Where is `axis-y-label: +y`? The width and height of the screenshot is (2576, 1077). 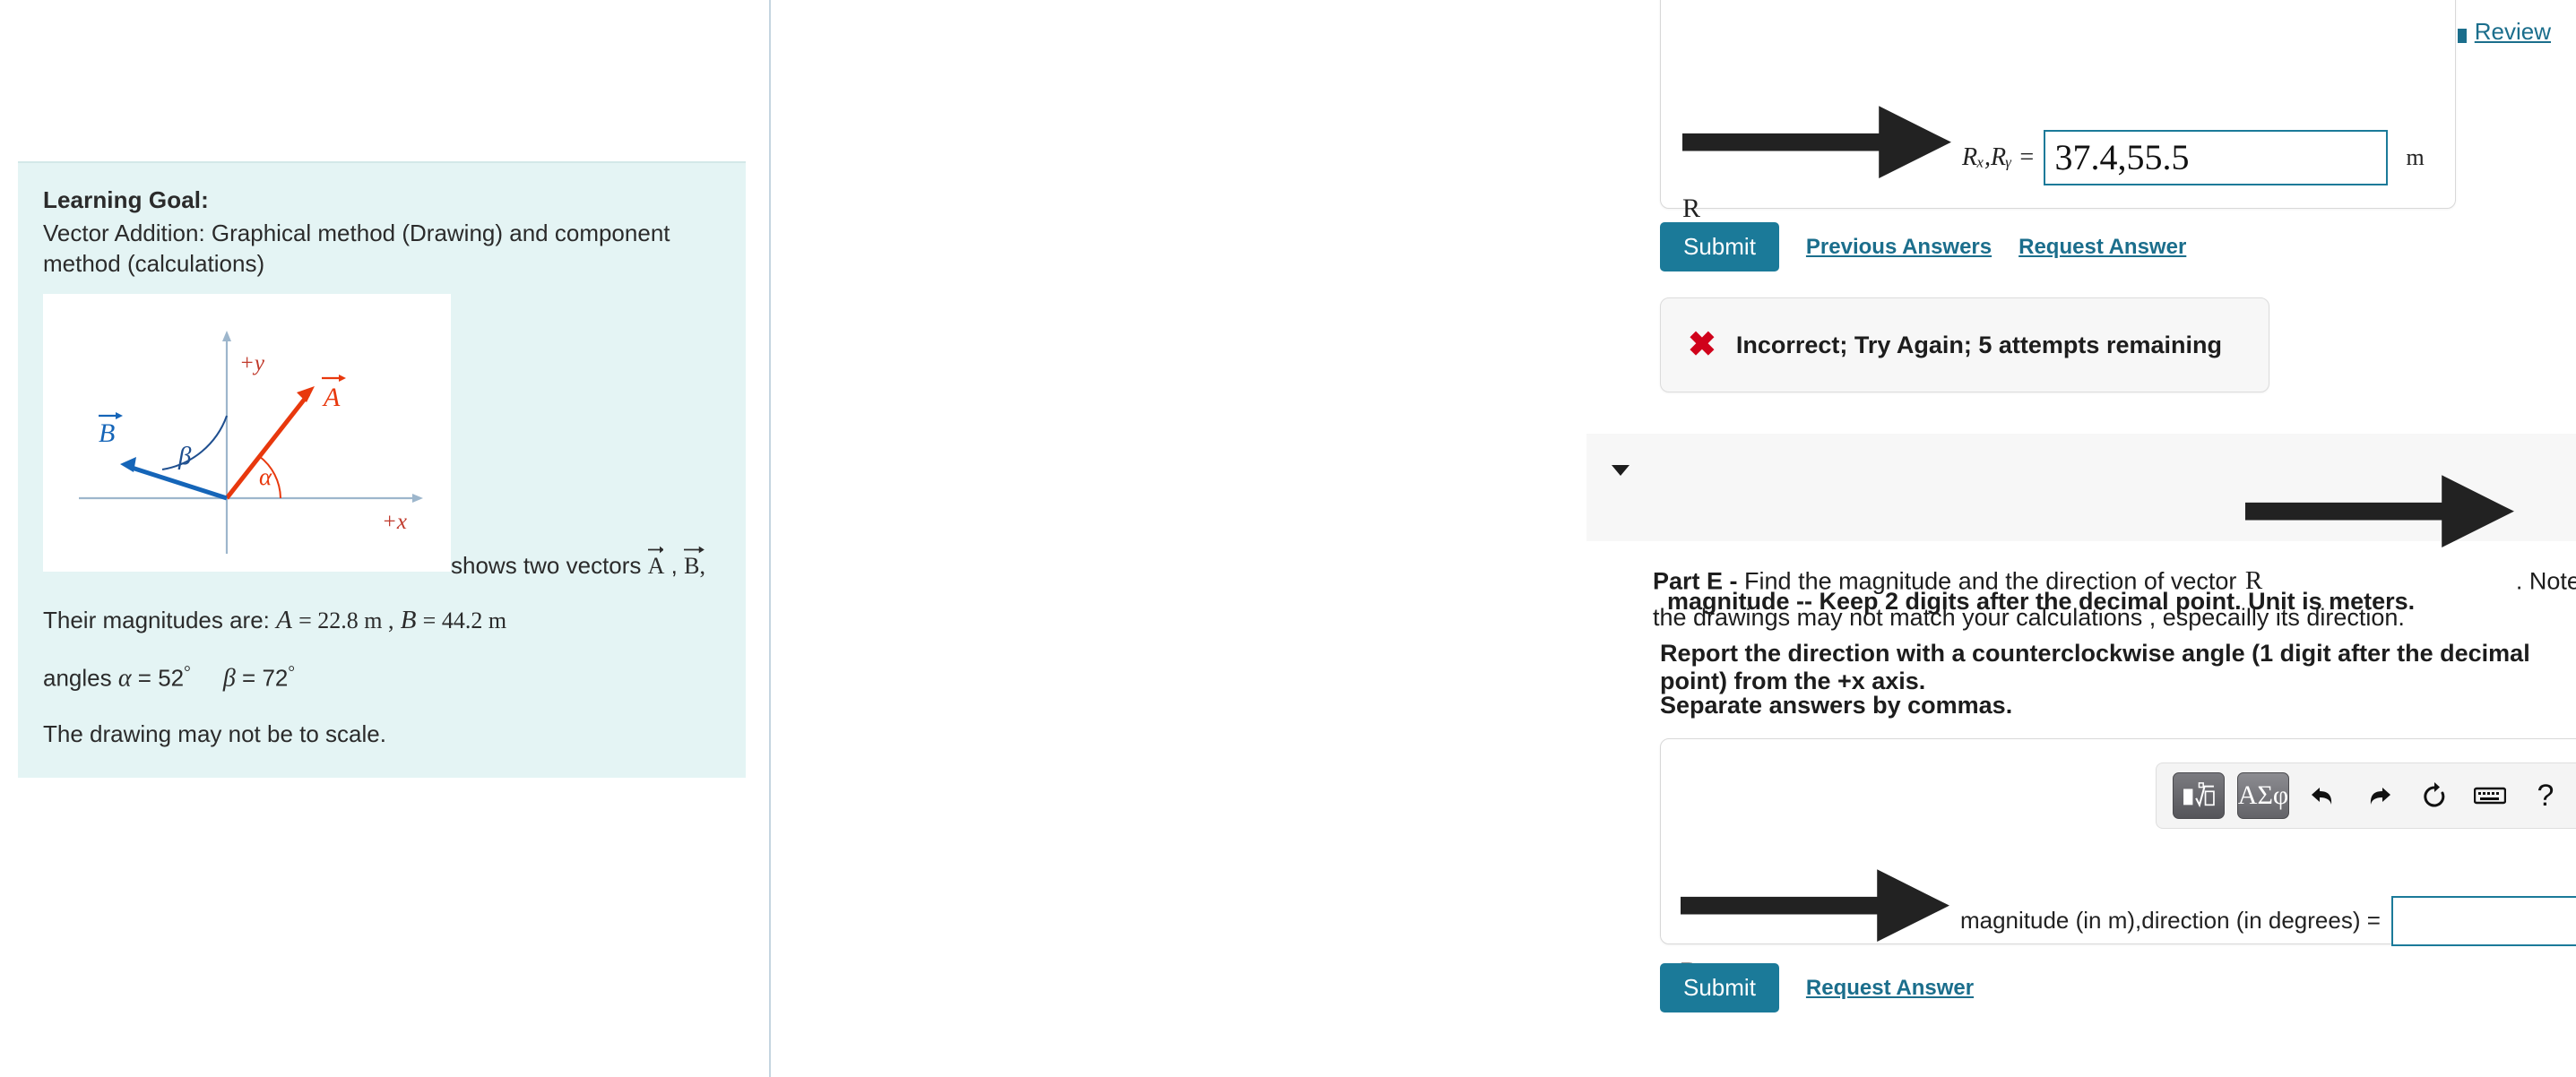
axis-y-label: +y is located at coordinates (252, 363).